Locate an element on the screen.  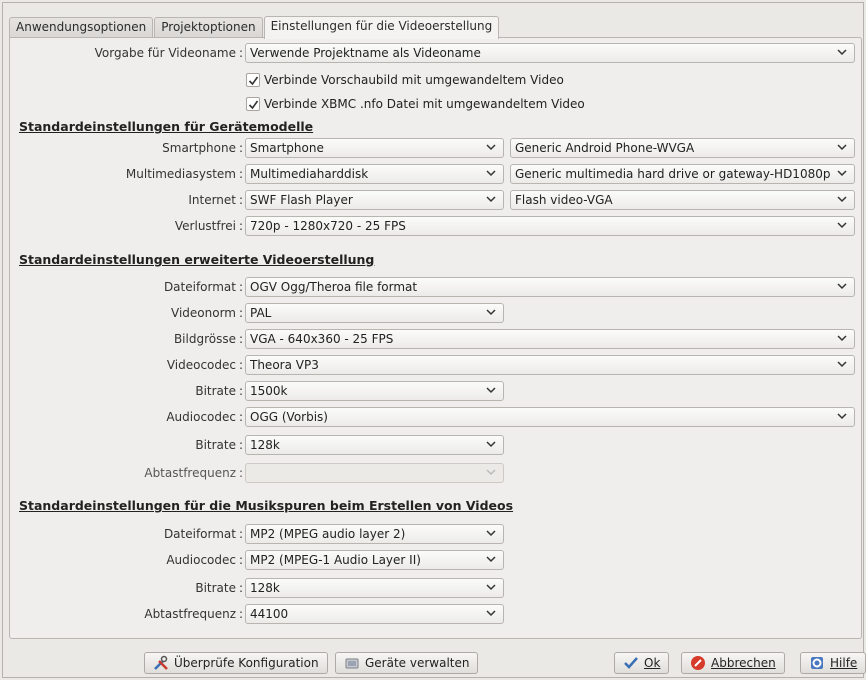
smartphone-model-combo: Generic Android Phone-WVGA is located at coordinates (682, 148).